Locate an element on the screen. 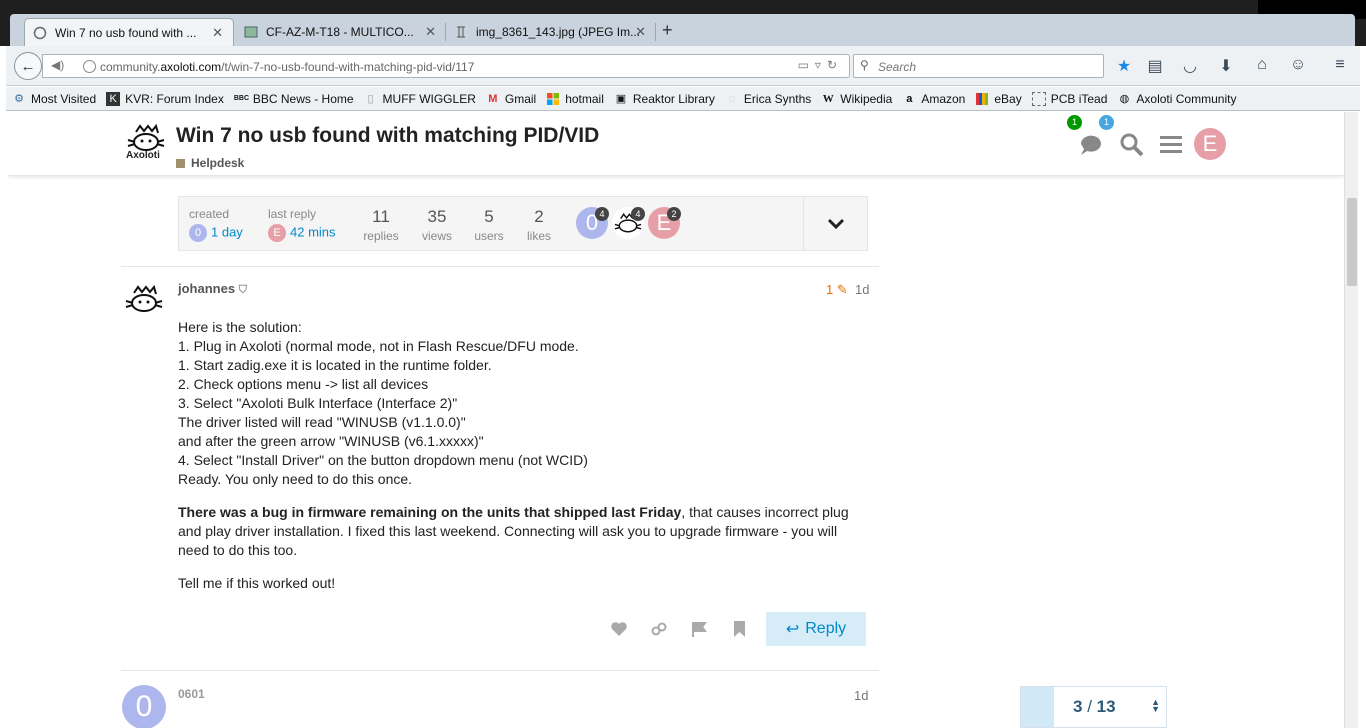 The width and height of the screenshot is (1366, 728). post-meta: 1 ✎ 1d is located at coordinates (847, 290).